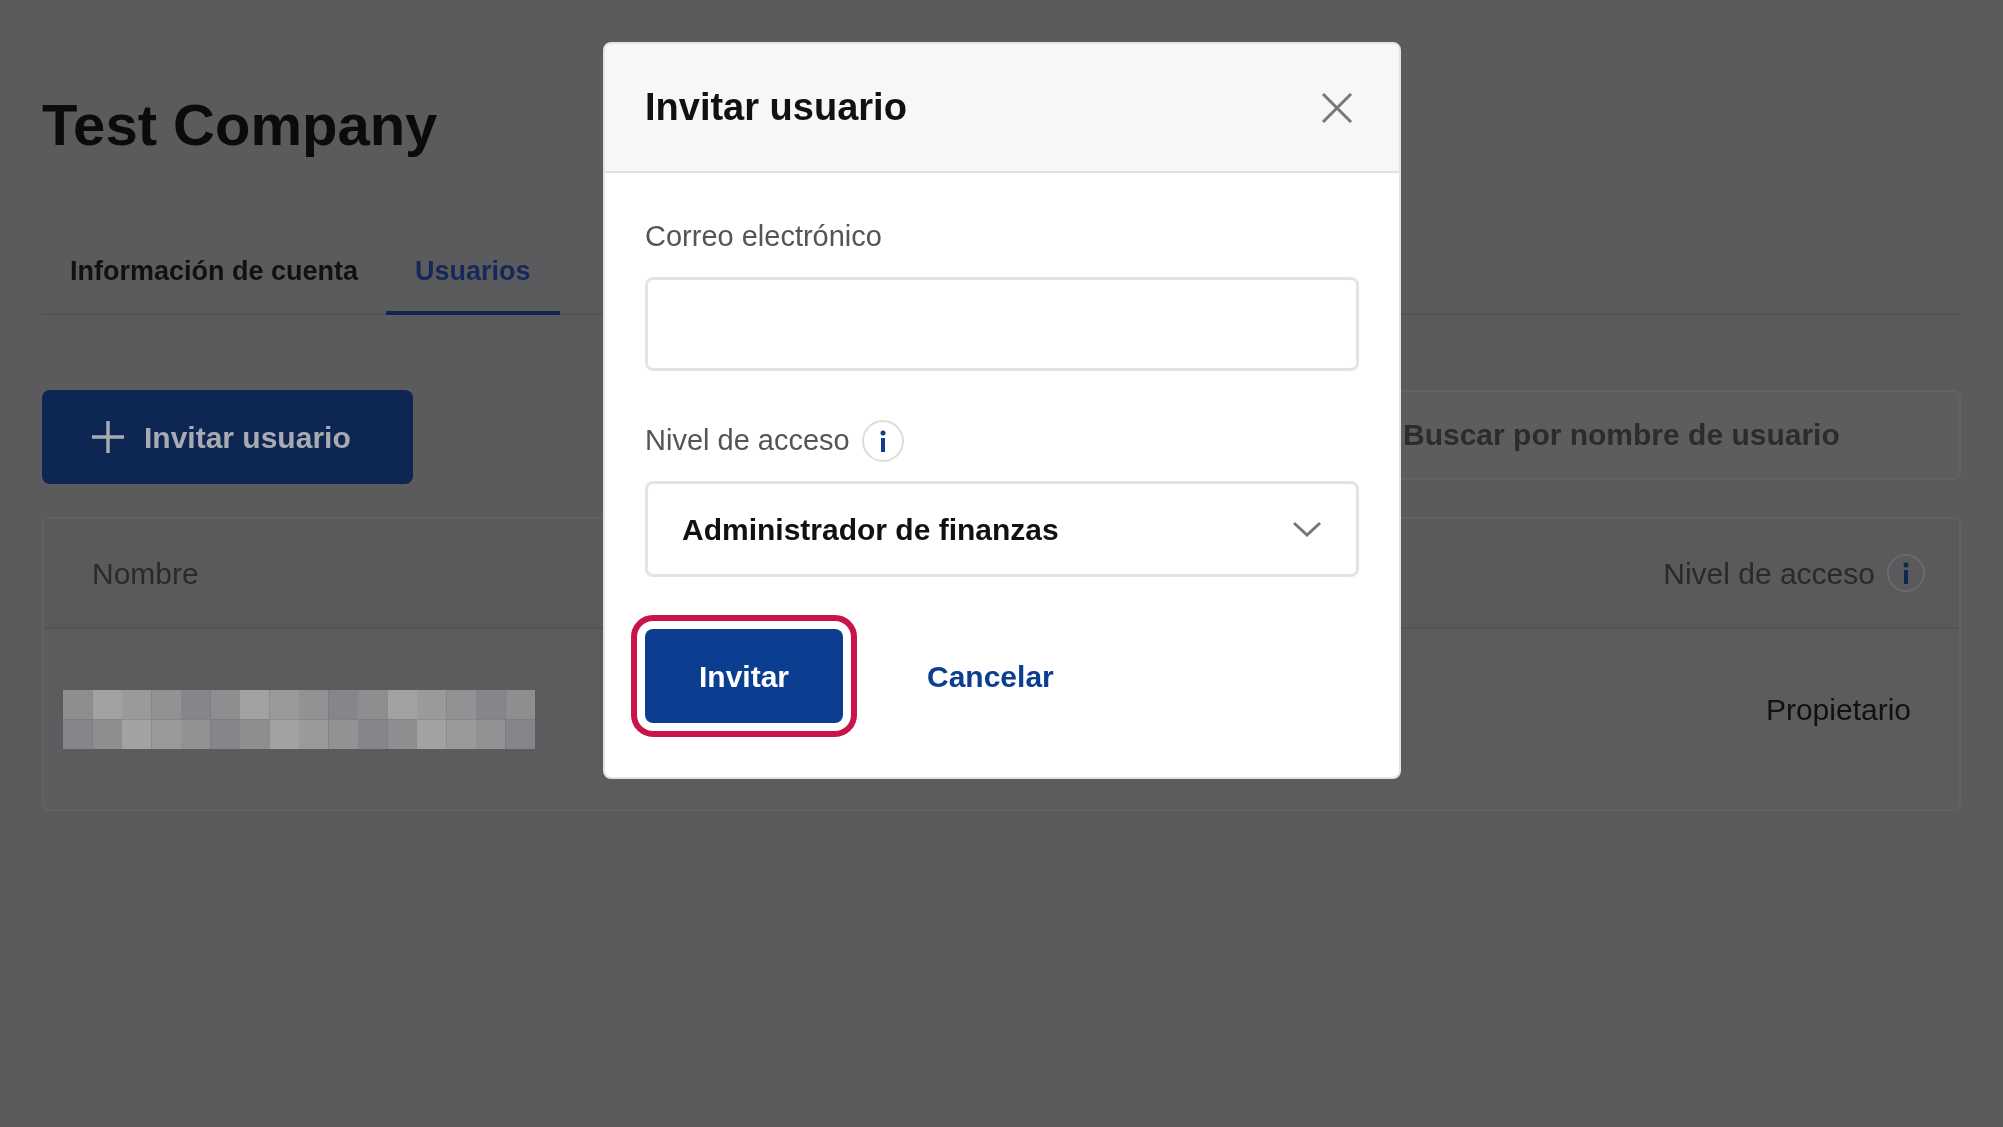 This screenshot has width=2003, height=1127. Describe the element at coordinates (108, 437) in the screenshot. I see `plus-icon` at that location.